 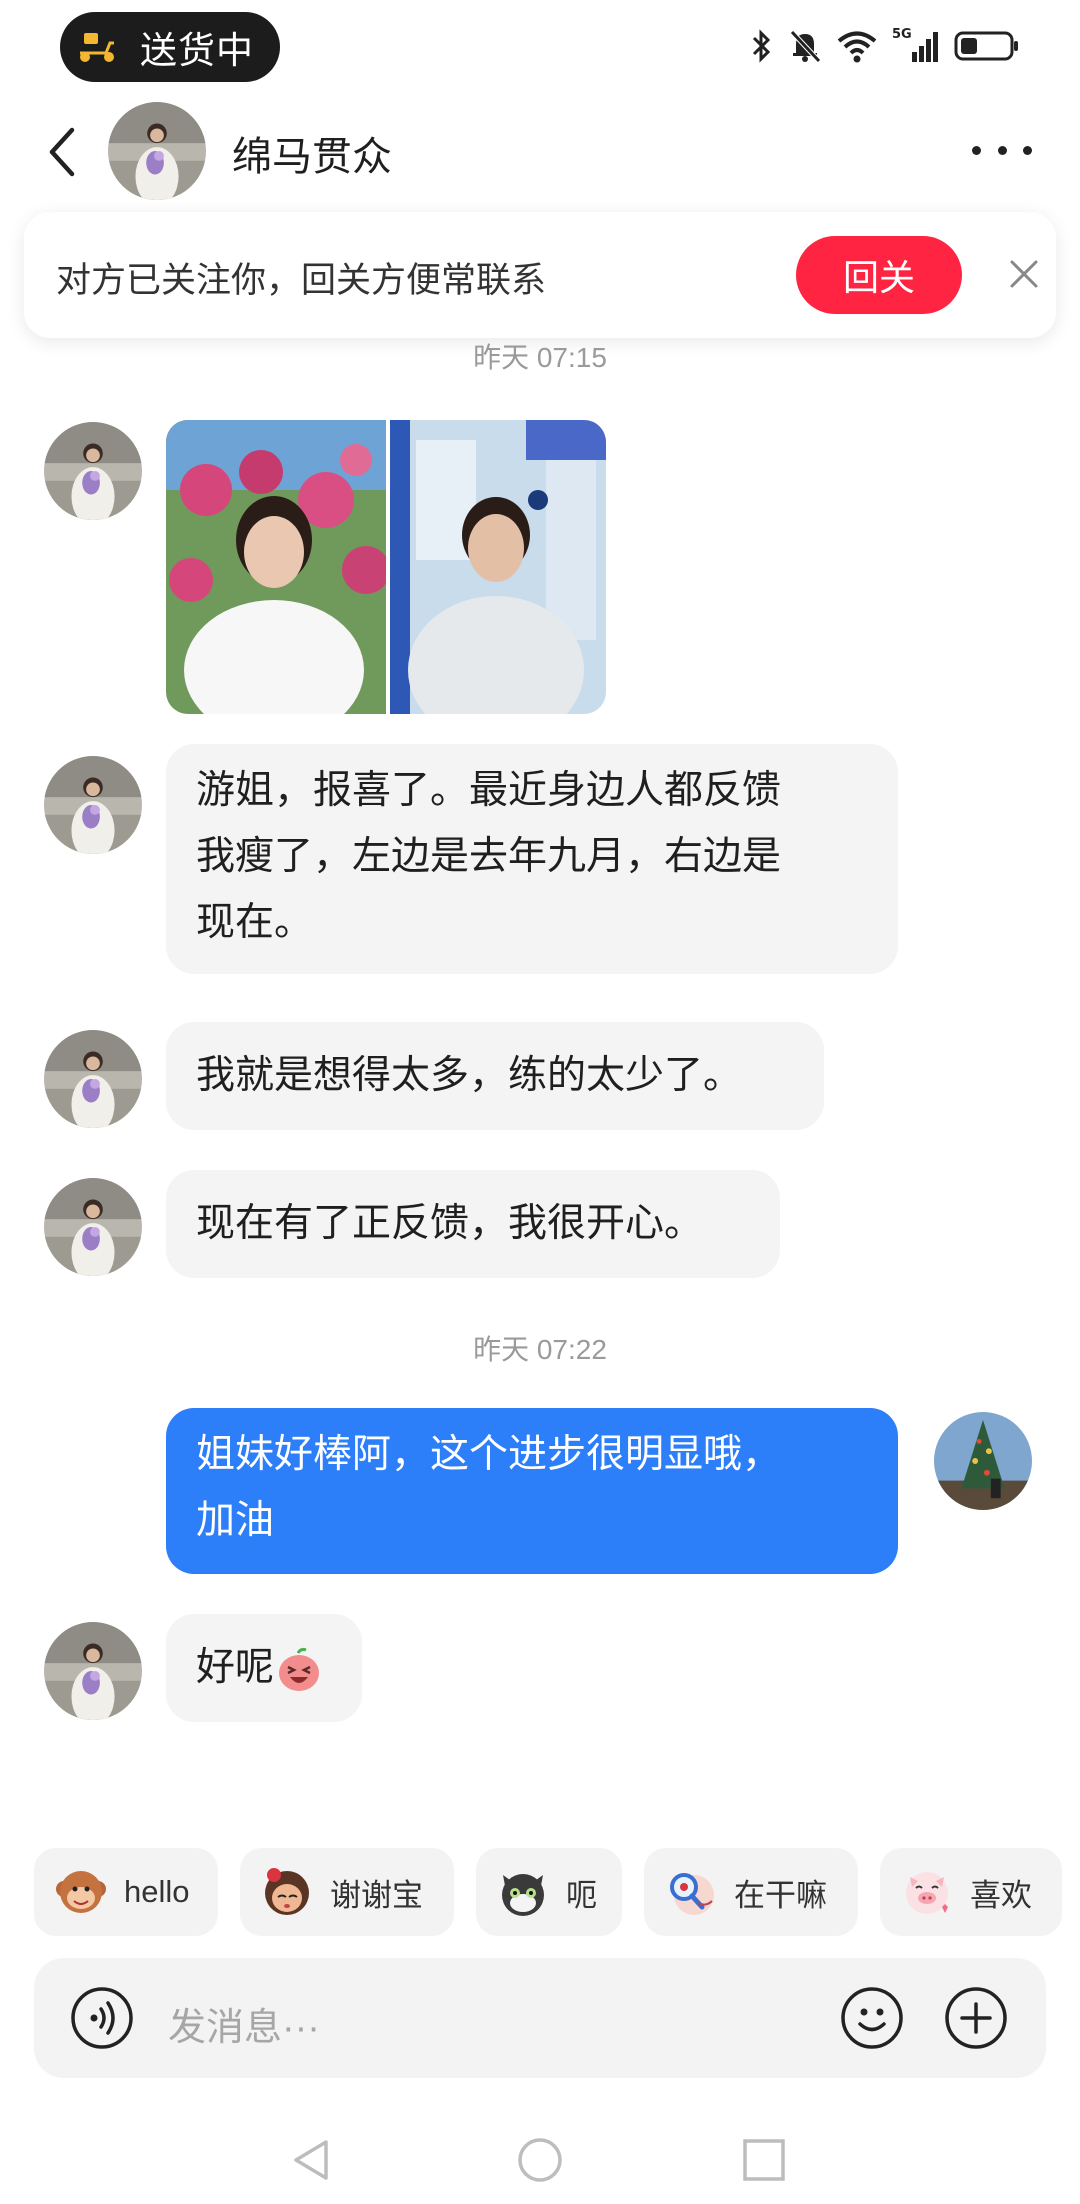 I want to click on follow-banner-message: 对方已关注你，回关方便常联系, so click(x=301, y=280).